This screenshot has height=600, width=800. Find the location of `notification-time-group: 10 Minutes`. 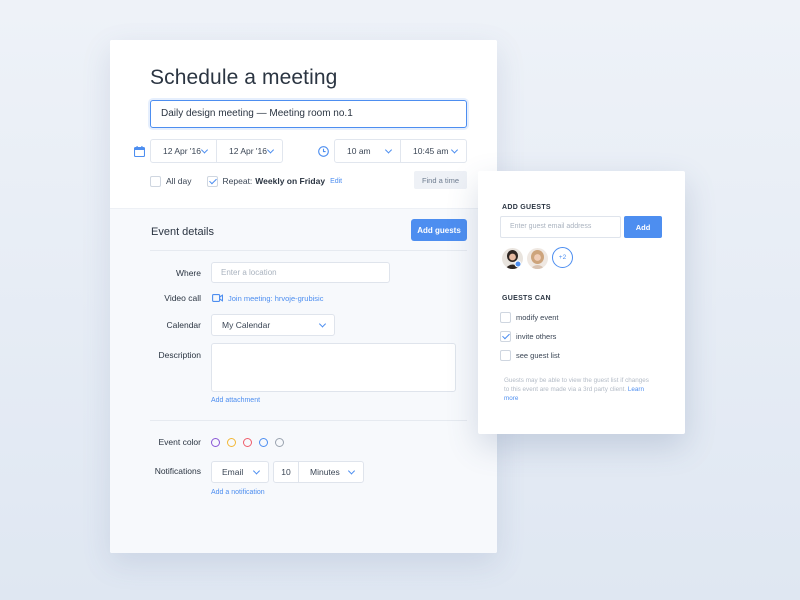

notification-time-group: 10 Minutes is located at coordinates (318, 472).